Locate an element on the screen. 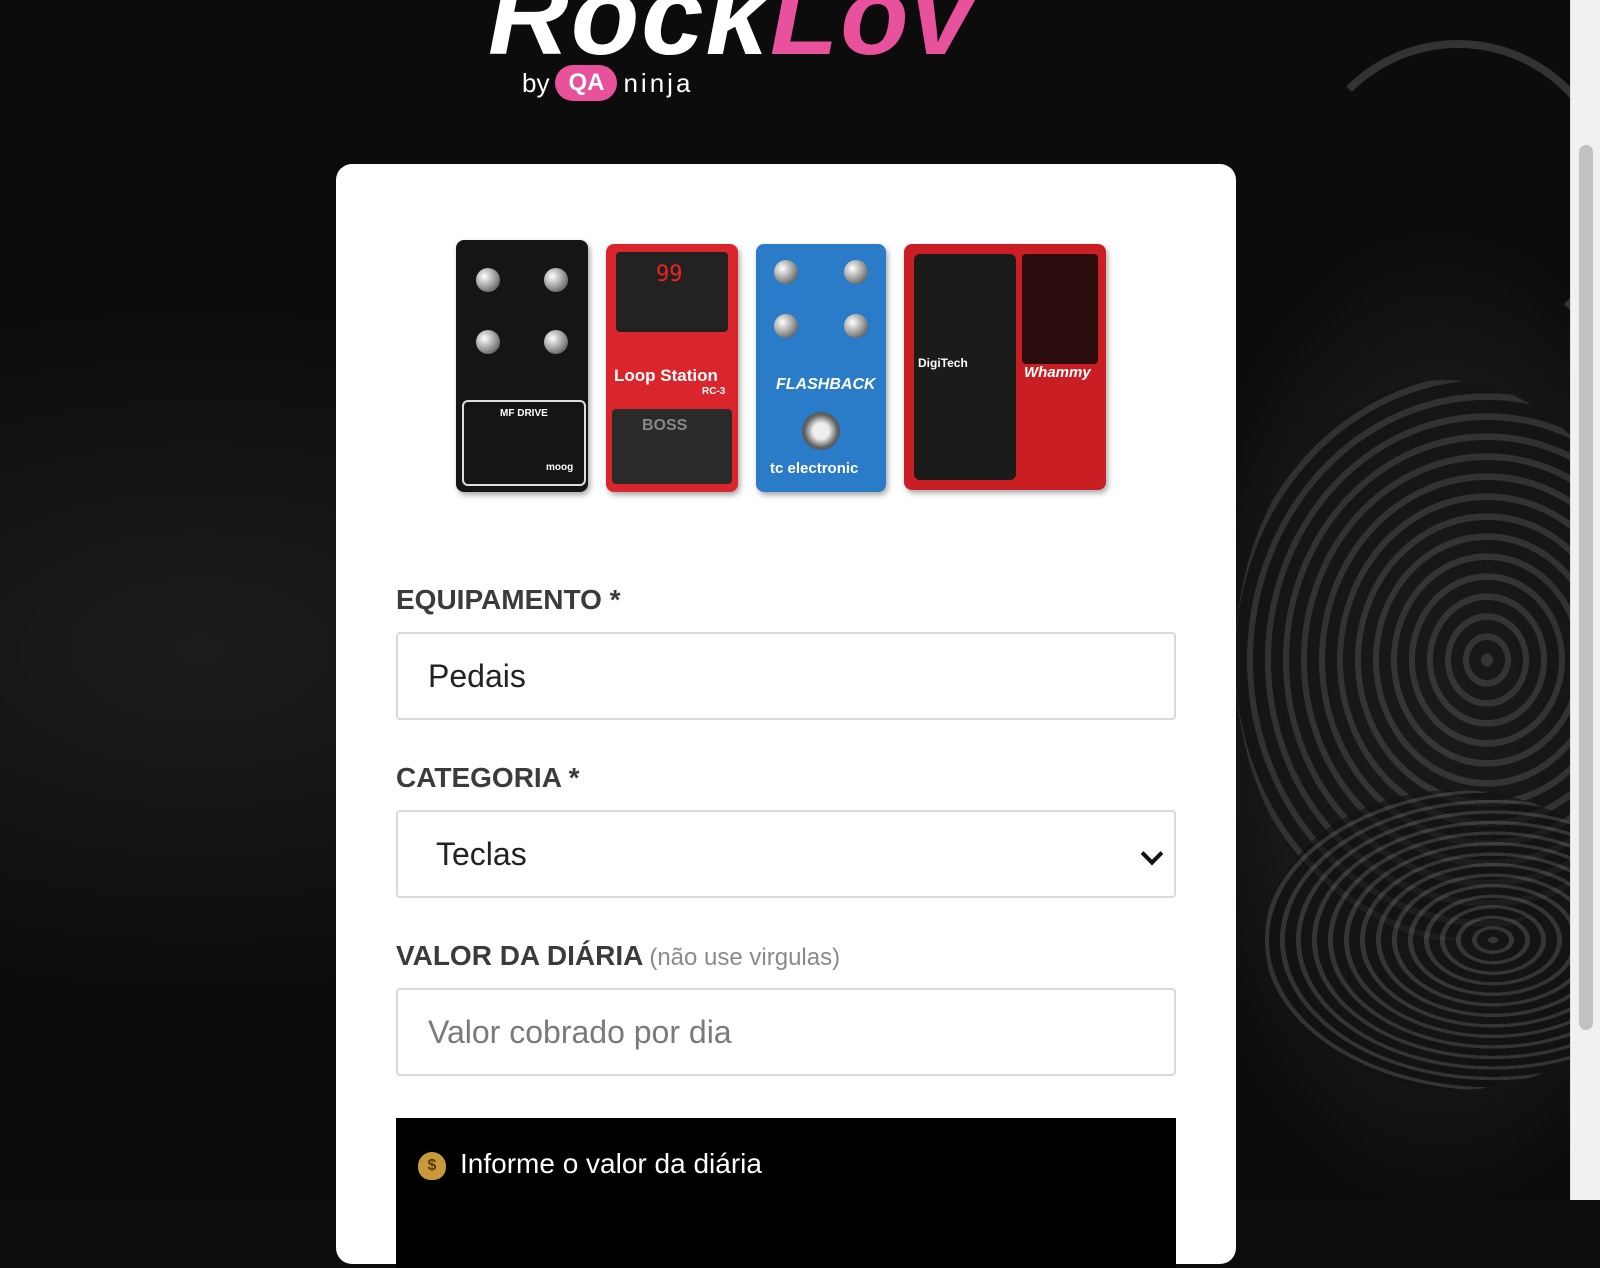 The height and width of the screenshot is (1268, 1600). digitech-brand: DigiTech is located at coordinates (943, 363).